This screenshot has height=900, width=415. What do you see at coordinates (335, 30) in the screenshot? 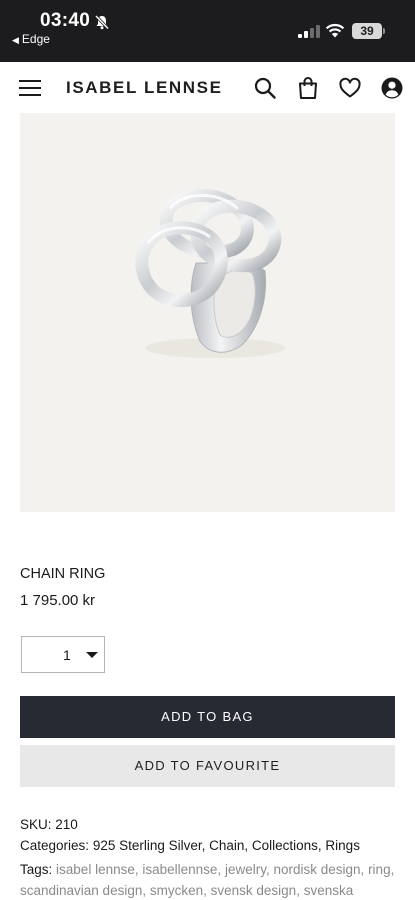
I see `wifi-icon` at bounding box center [335, 30].